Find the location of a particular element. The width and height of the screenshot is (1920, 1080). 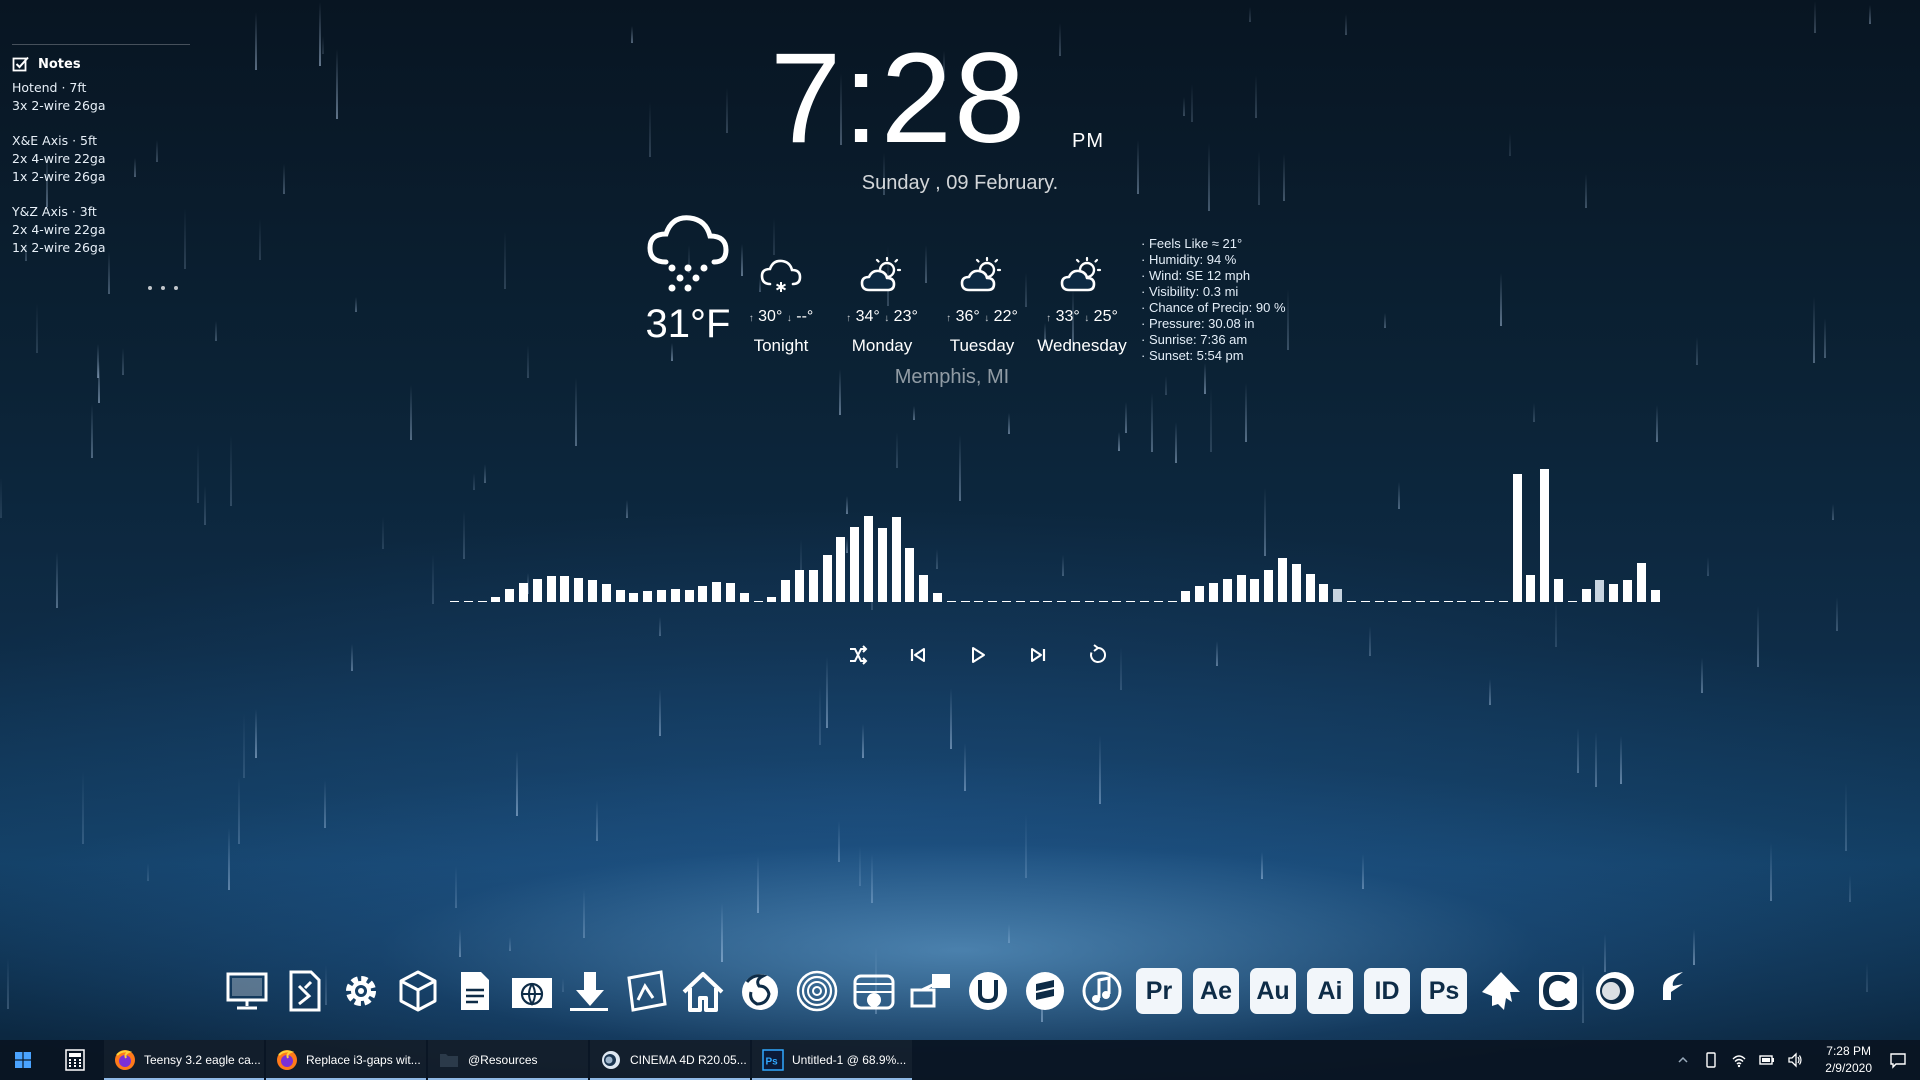

photoshop-icon: Ps is located at coordinates (773, 1060).